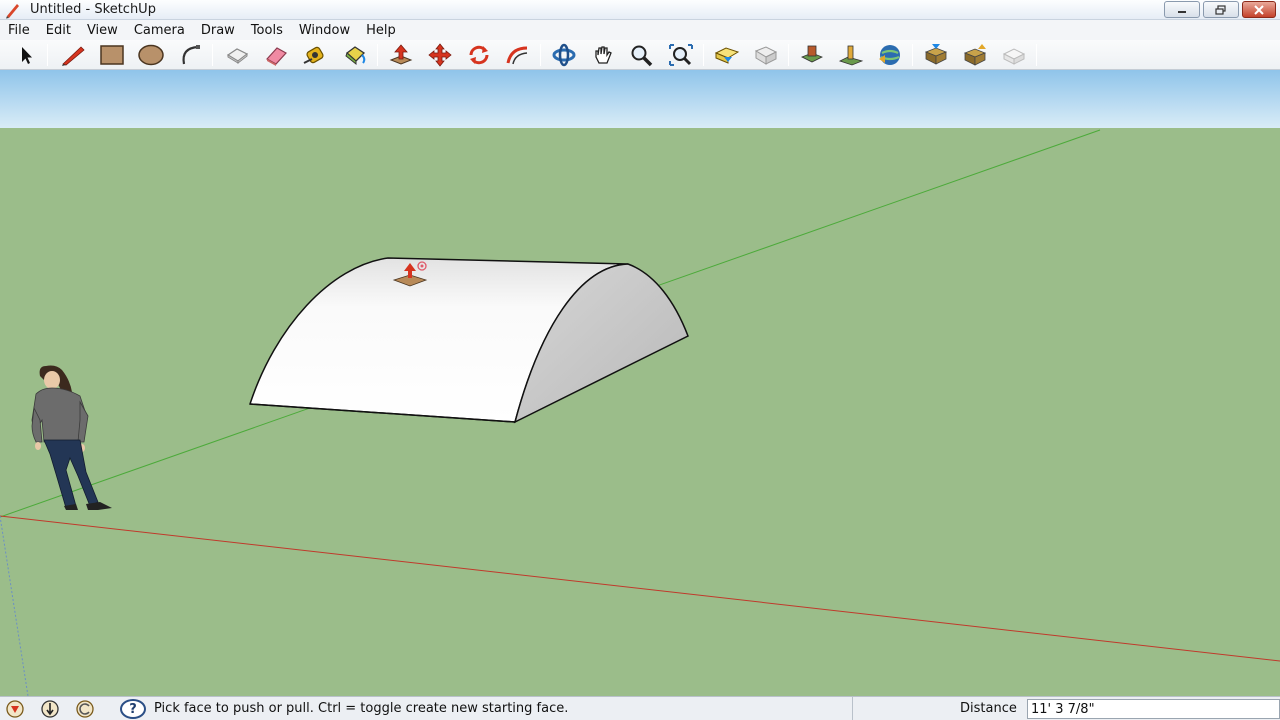 This screenshot has width=1280, height=720. Describe the element at coordinates (12, 10) in the screenshot. I see `sketchup-logo-icon` at that location.